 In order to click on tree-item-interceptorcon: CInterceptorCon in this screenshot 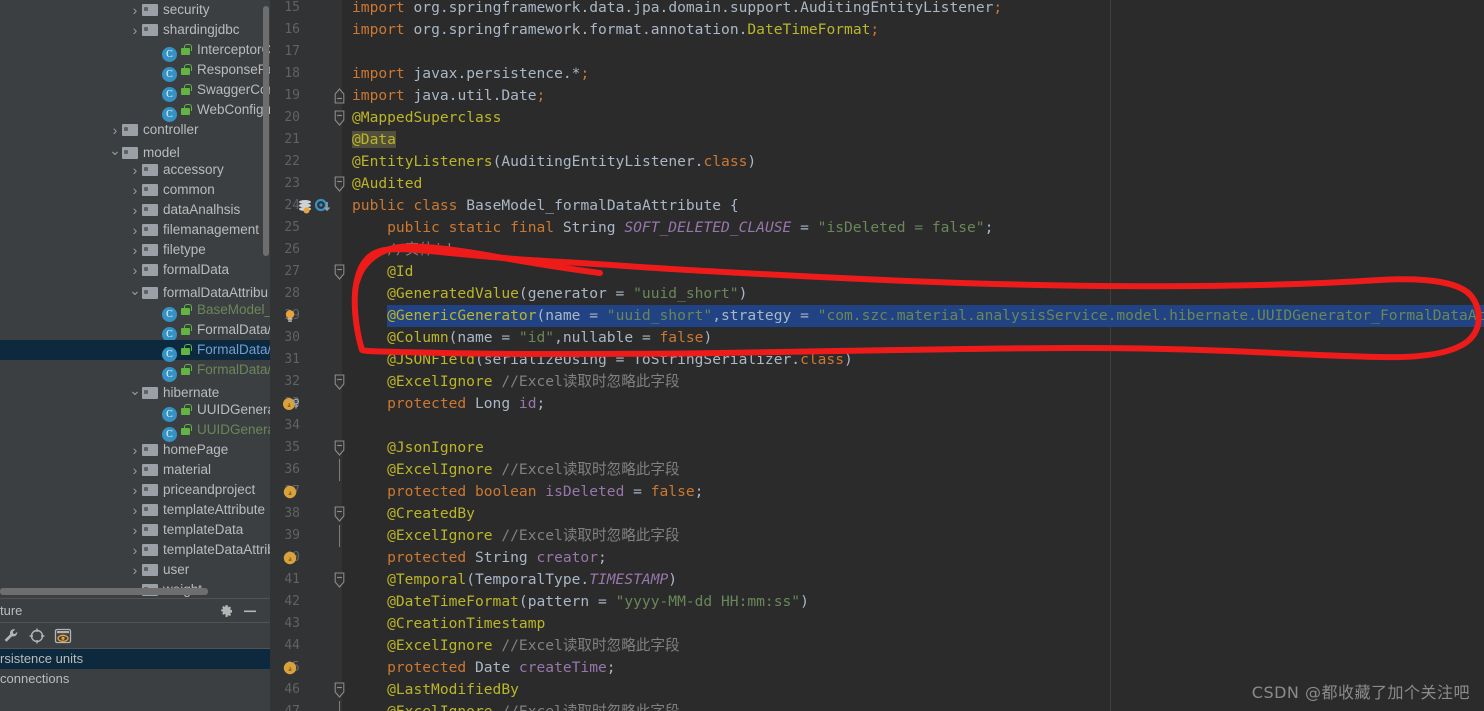, I will do `click(135, 51)`.